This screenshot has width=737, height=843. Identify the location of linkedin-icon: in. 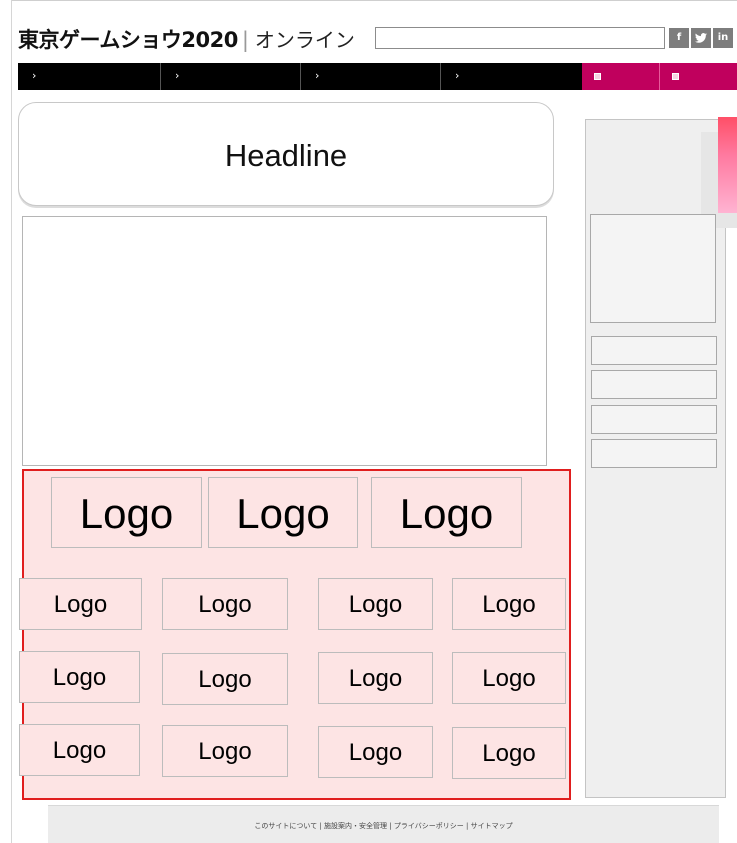
(723, 38).